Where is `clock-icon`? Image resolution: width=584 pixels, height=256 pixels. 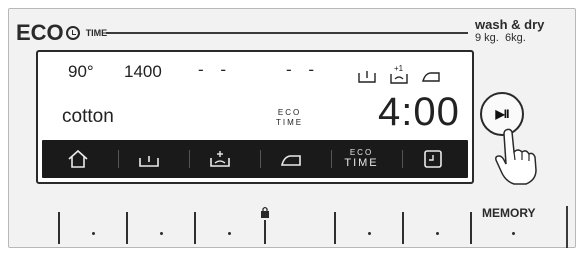 clock-icon is located at coordinates (72, 33).